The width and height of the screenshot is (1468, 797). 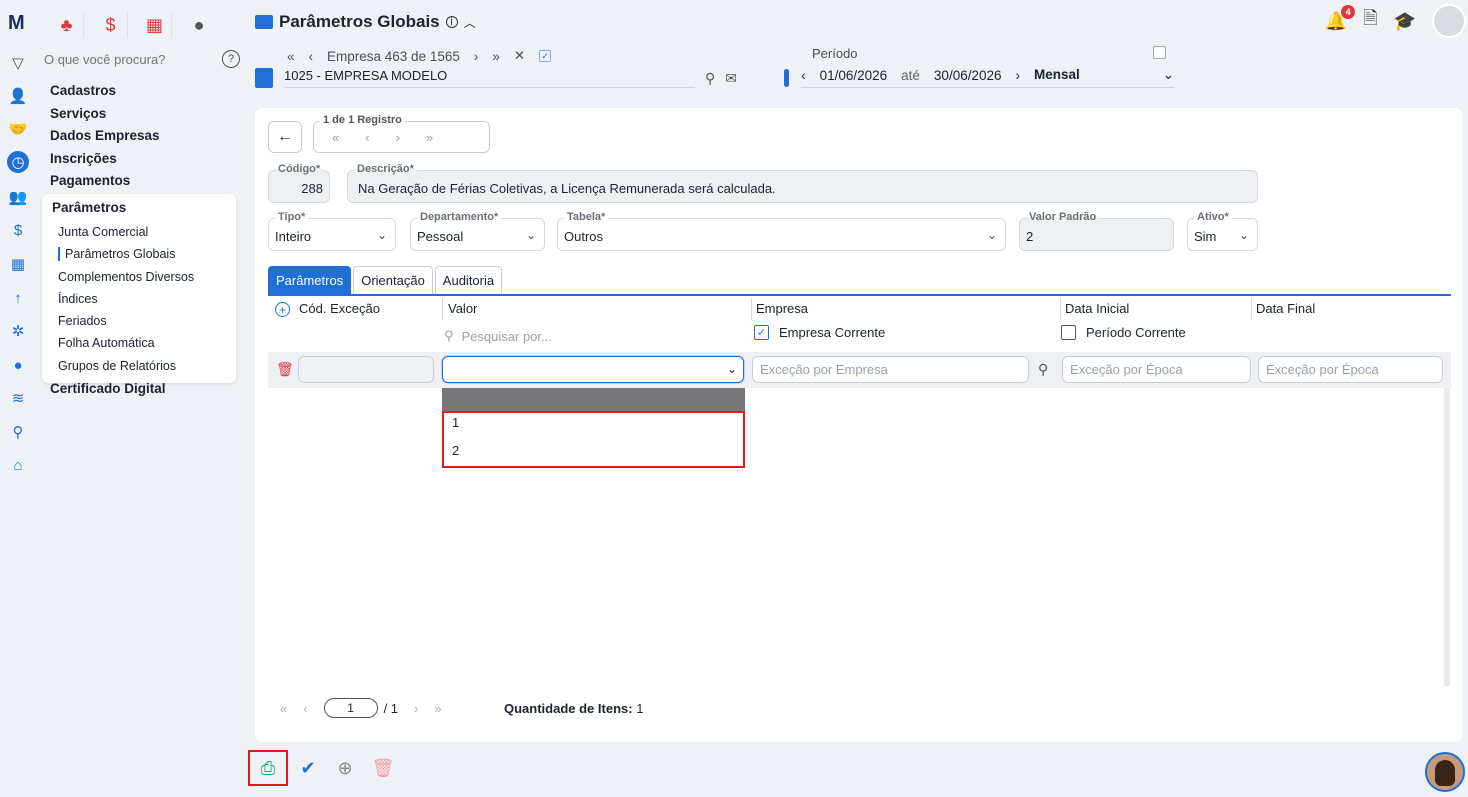 What do you see at coordinates (139, 299) in the screenshot?
I see `submenu-item-indices: Índices` at bounding box center [139, 299].